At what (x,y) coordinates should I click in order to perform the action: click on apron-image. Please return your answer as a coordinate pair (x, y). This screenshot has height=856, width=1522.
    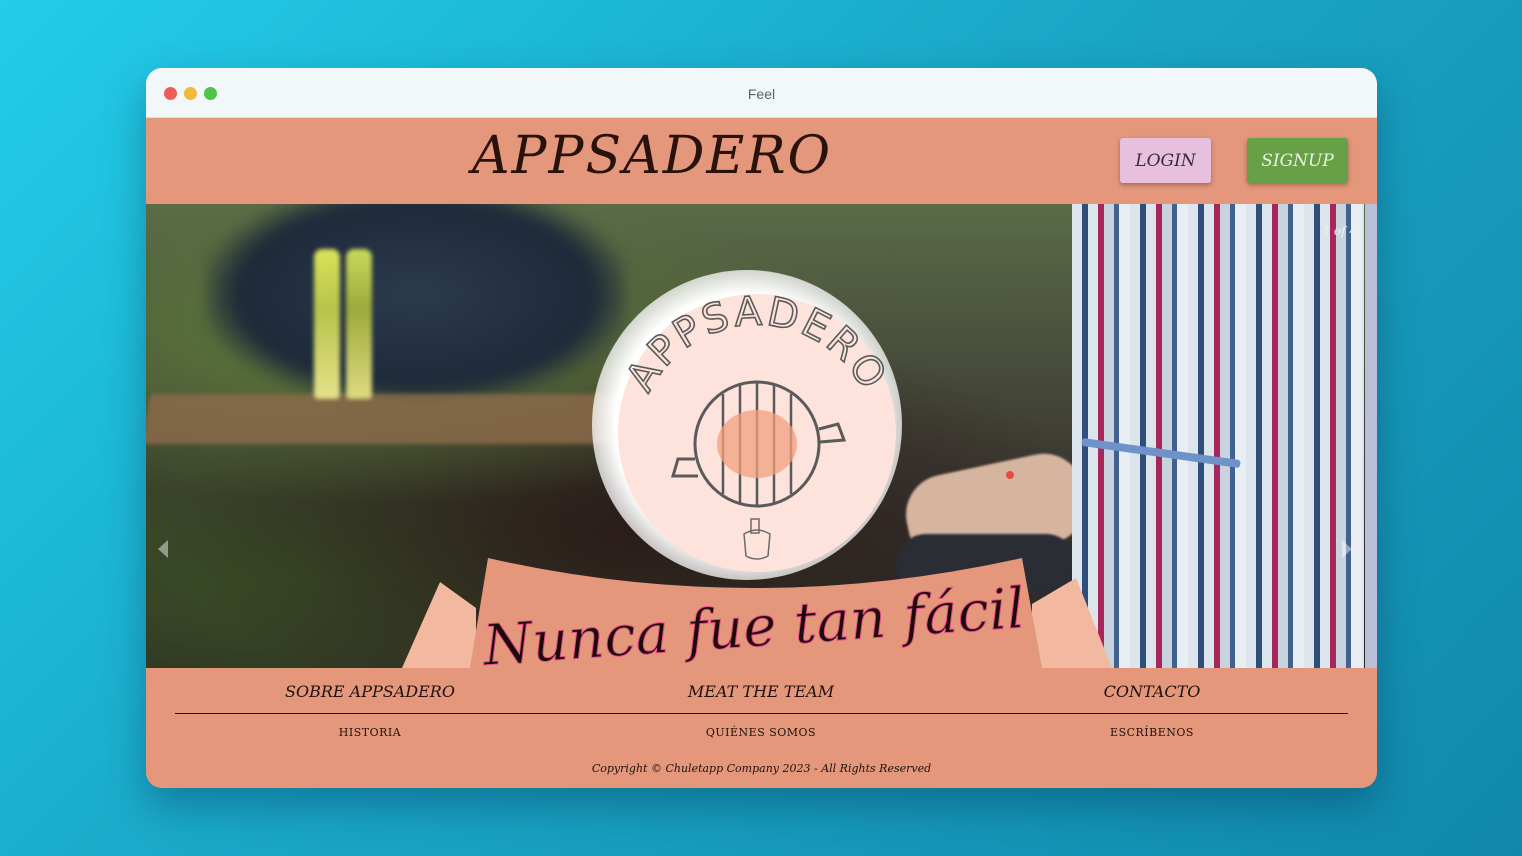
    Looking at the image, I should click on (1218, 436).